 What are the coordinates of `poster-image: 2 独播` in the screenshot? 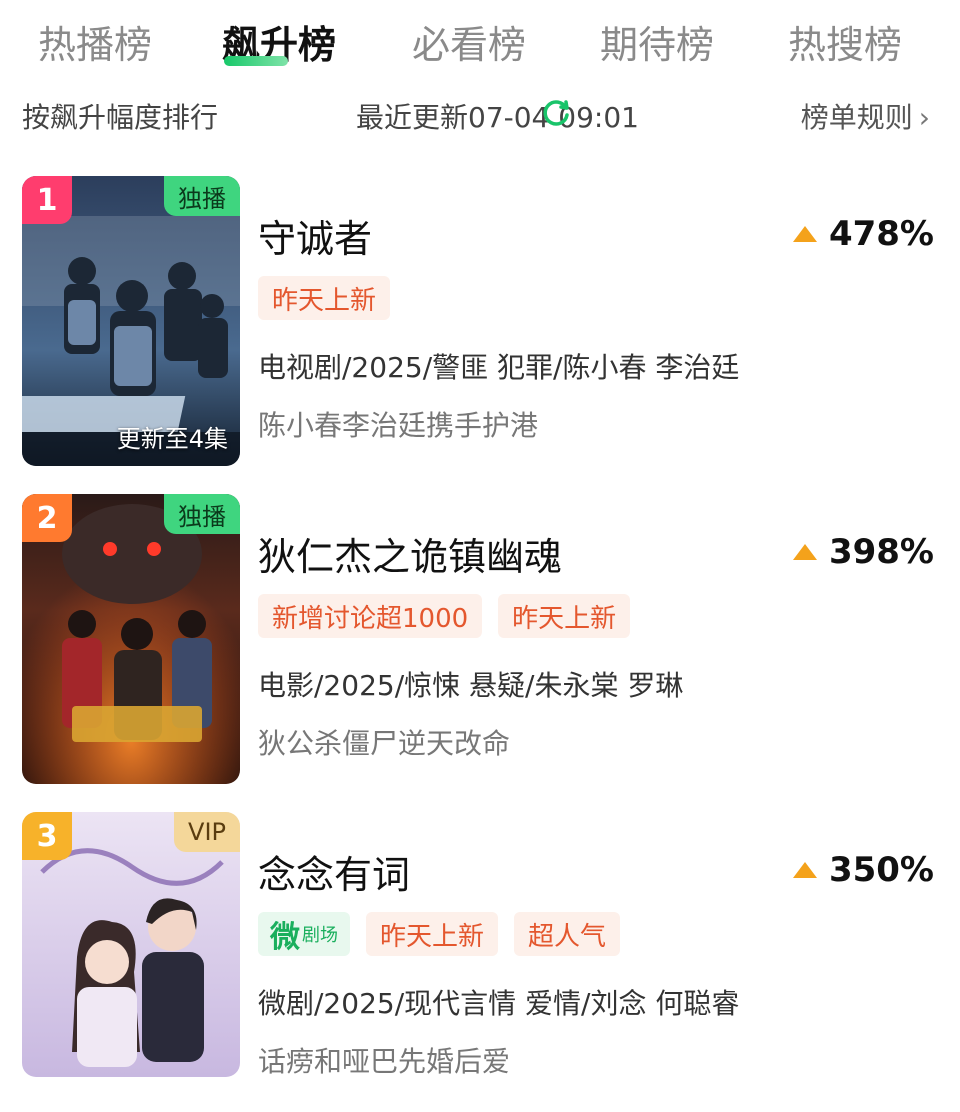 It's located at (131, 639).